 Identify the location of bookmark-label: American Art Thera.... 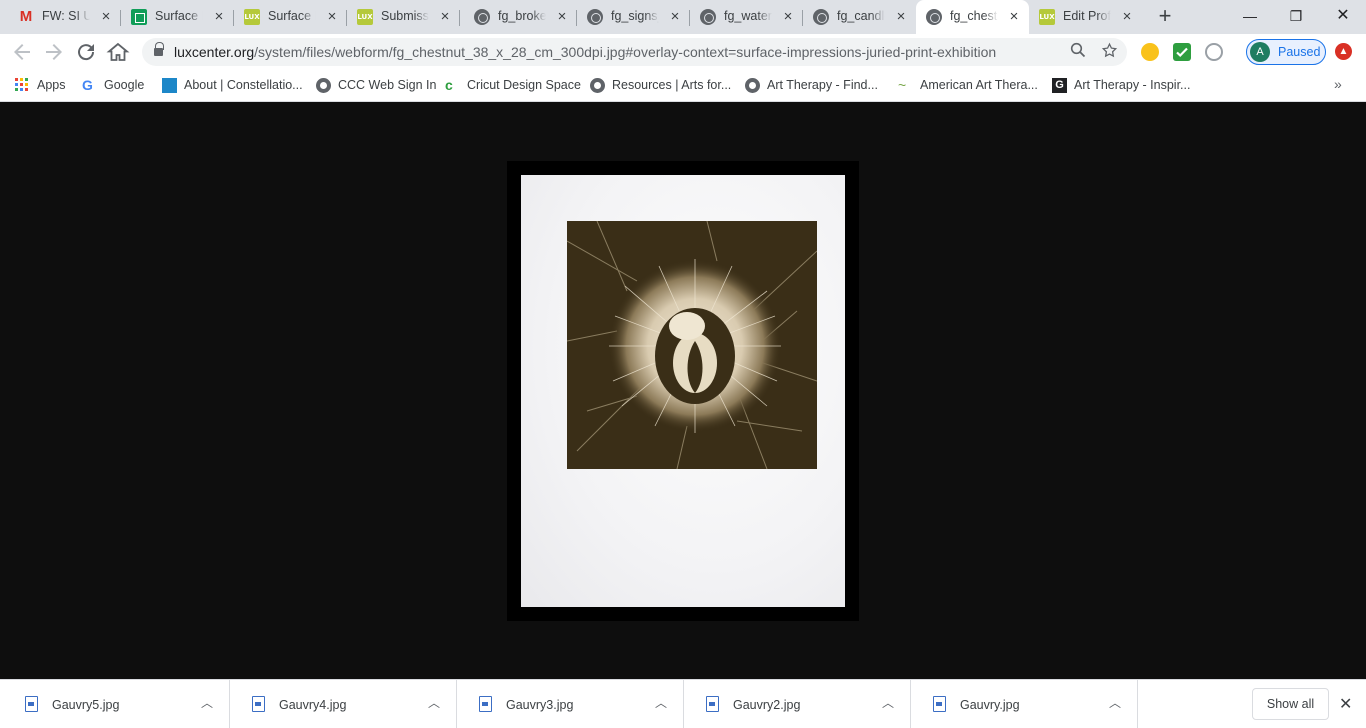
(979, 85).